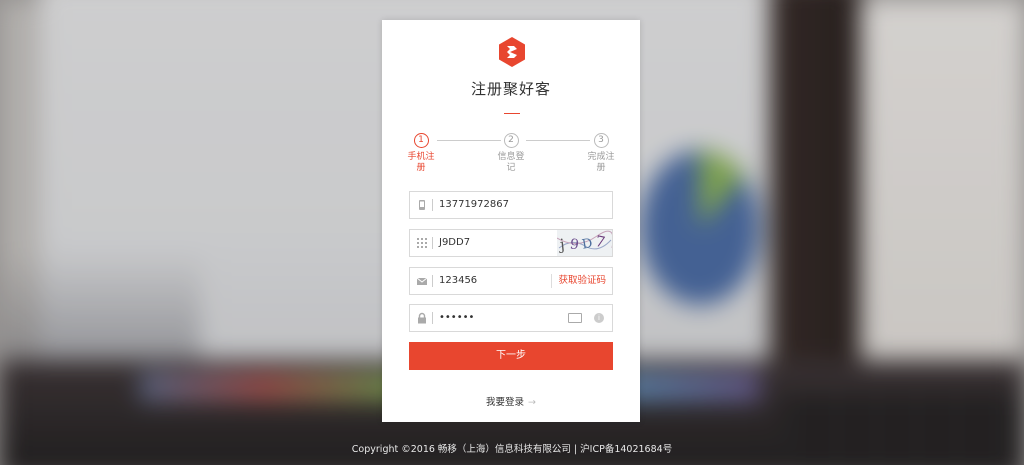  I want to click on captcha-image: j 9 D 7, so click(584, 243).